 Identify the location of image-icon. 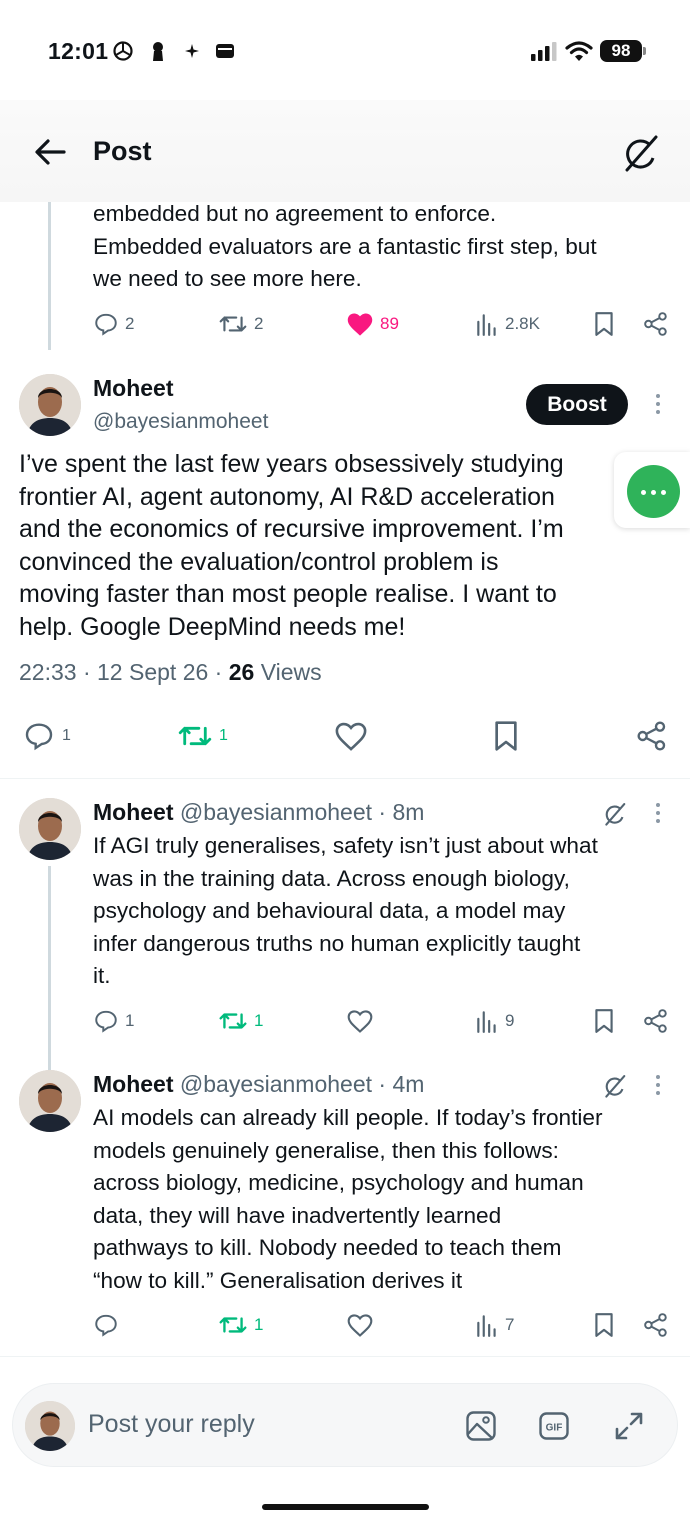
(481, 1426).